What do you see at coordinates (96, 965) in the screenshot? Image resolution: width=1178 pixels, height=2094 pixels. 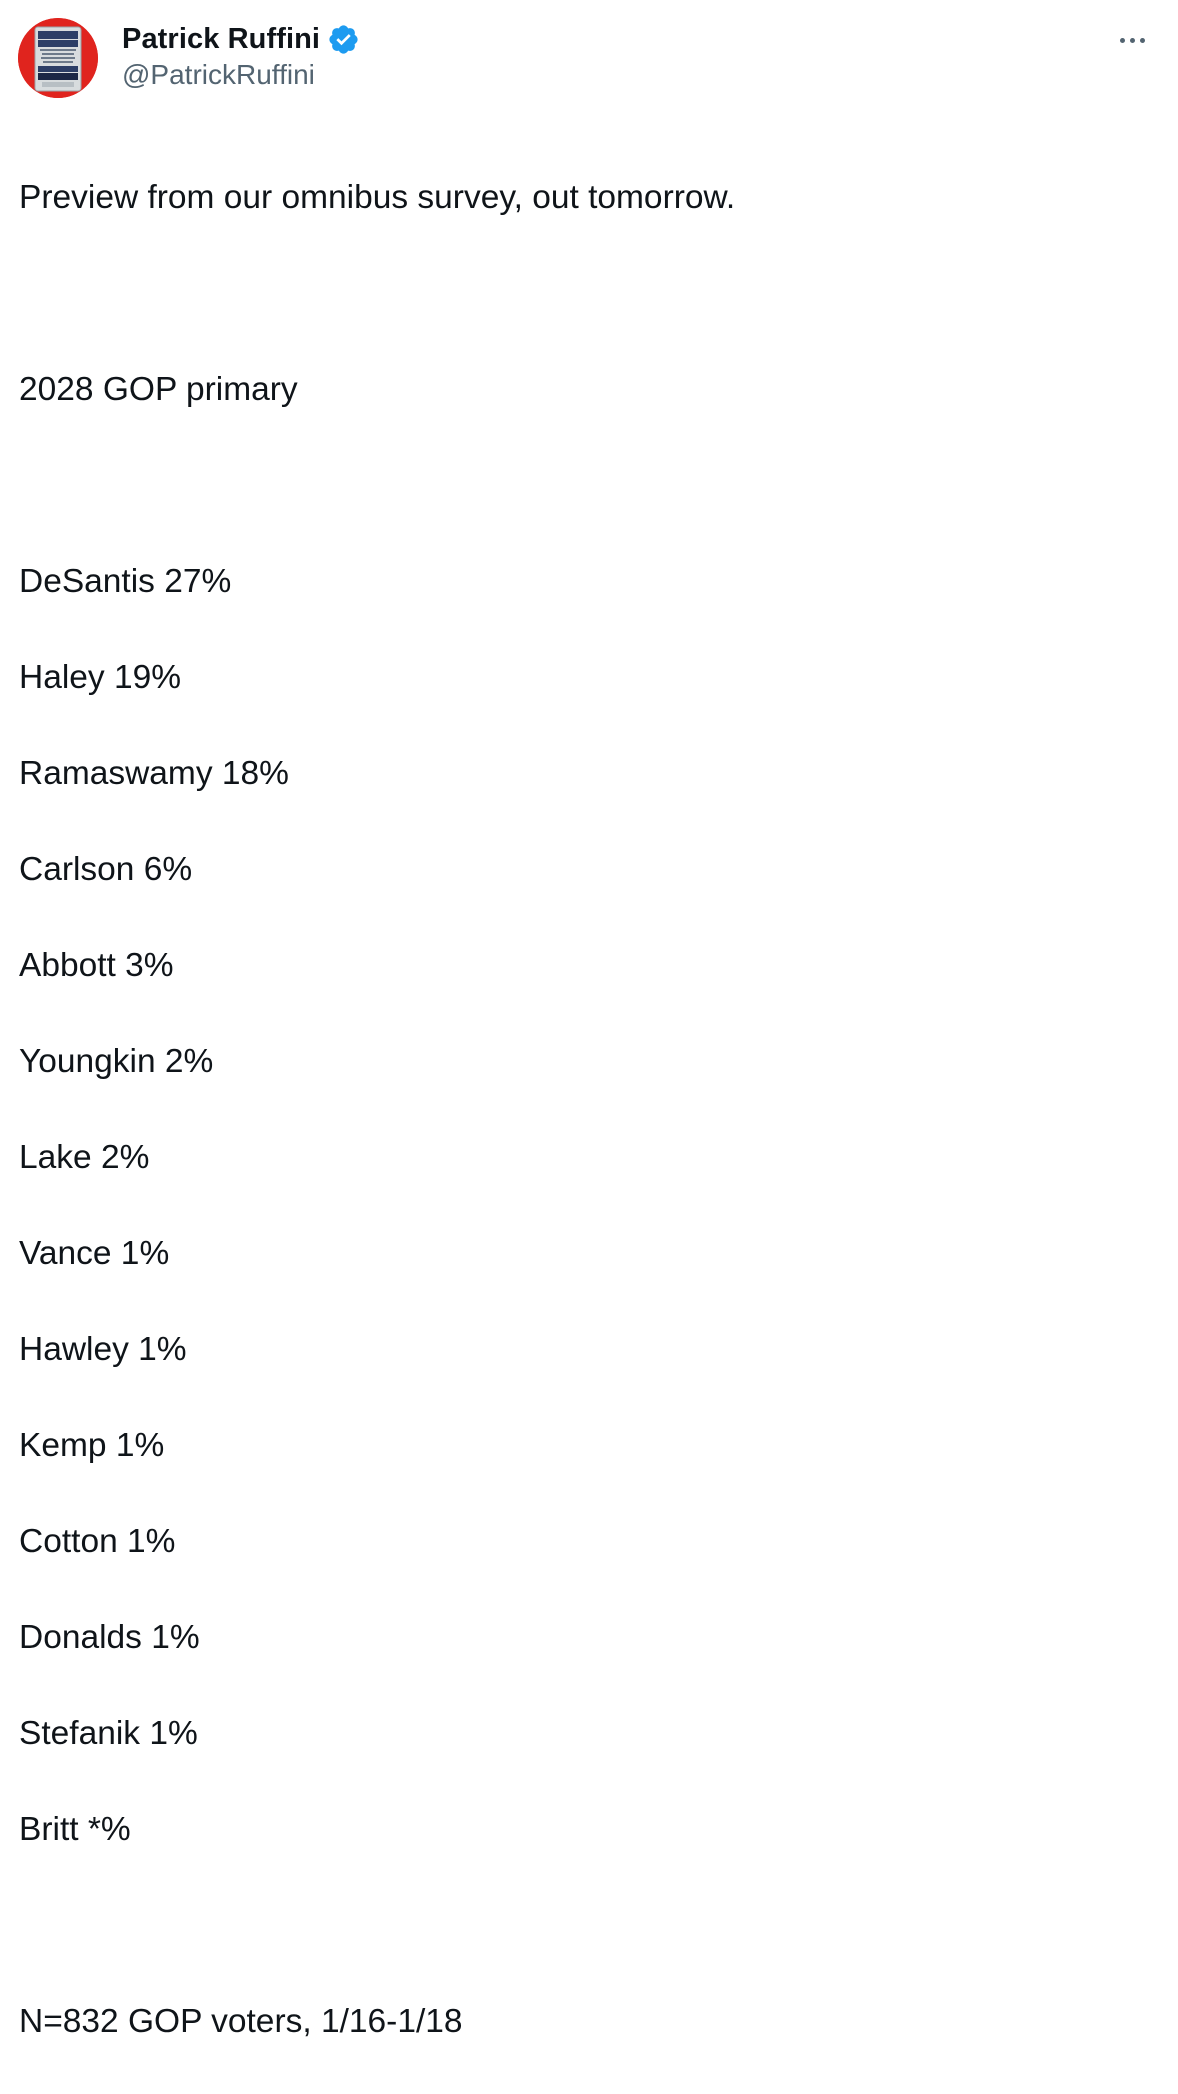 I see `result-line: Abbott 3%` at bounding box center [96, 965].